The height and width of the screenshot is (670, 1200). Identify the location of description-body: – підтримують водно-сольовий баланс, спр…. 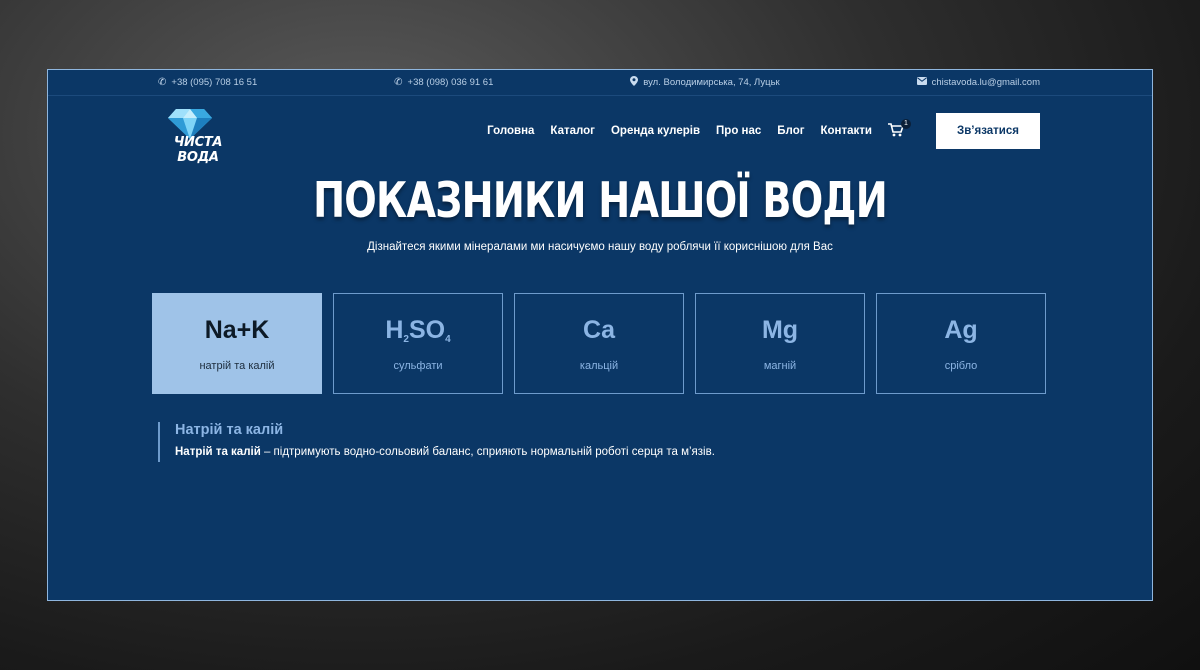
(487, 452).